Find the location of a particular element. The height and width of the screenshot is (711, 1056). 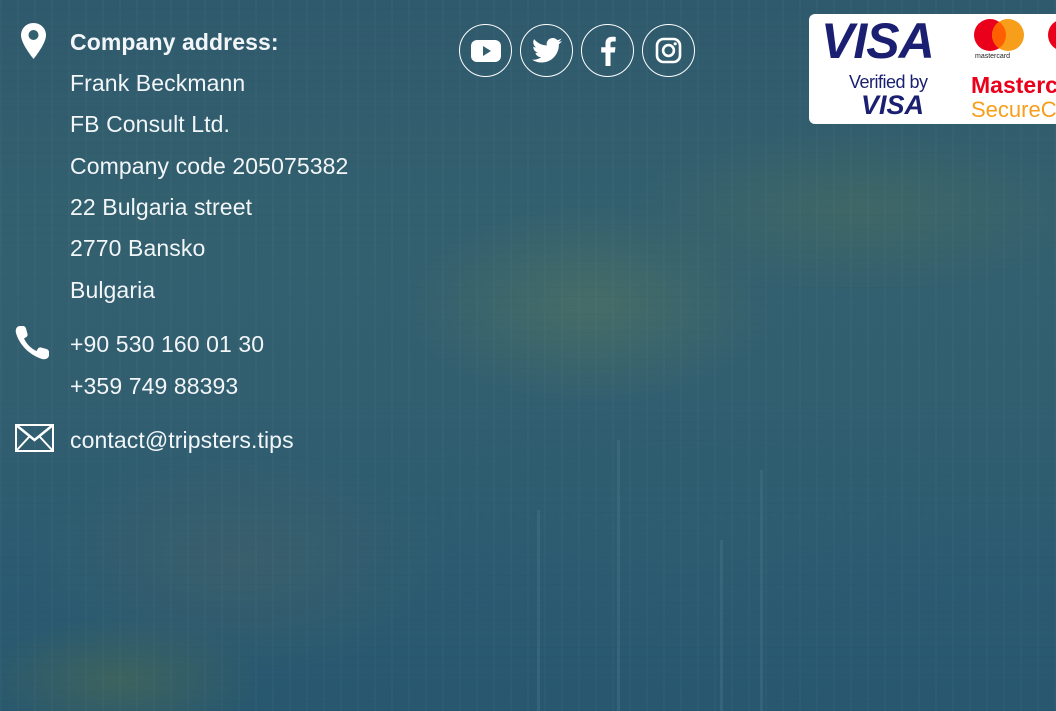

twitter-icon is located at coordinates (546, 50).